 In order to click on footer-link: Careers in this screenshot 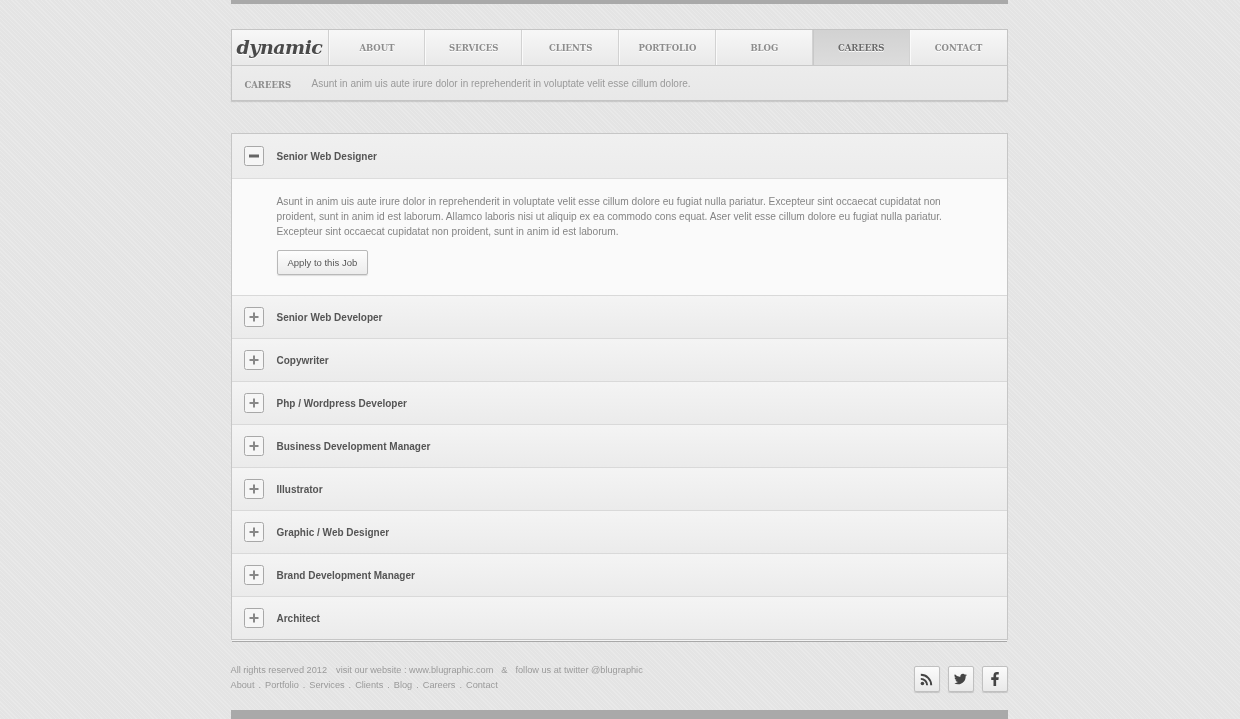, I will do `click(439, 685)`.